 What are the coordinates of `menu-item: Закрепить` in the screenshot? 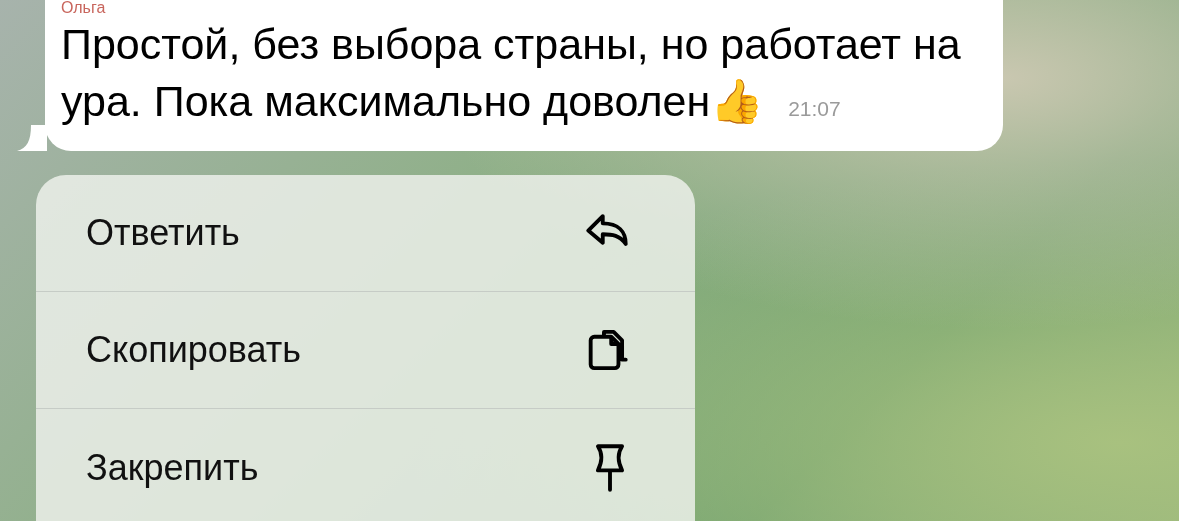 It's located at (365, 465).